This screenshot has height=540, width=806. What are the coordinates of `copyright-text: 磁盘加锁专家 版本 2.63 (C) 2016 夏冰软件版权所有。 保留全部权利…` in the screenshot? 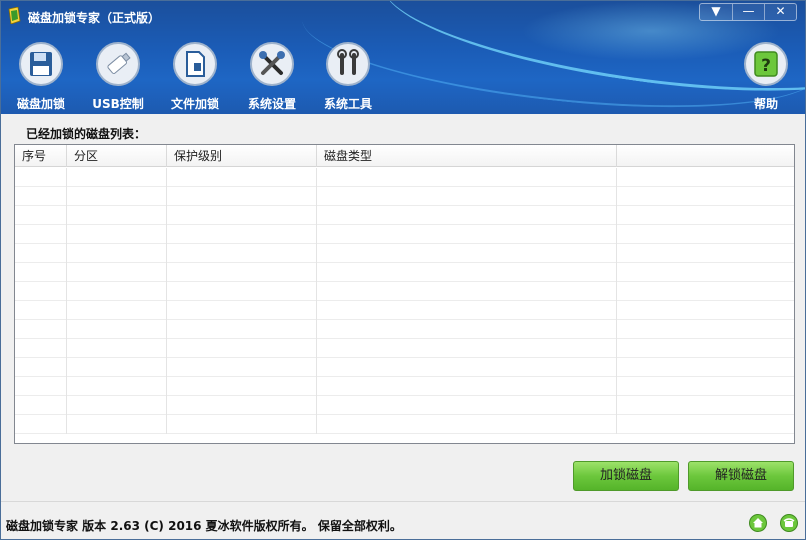 It's located at (204, 526).